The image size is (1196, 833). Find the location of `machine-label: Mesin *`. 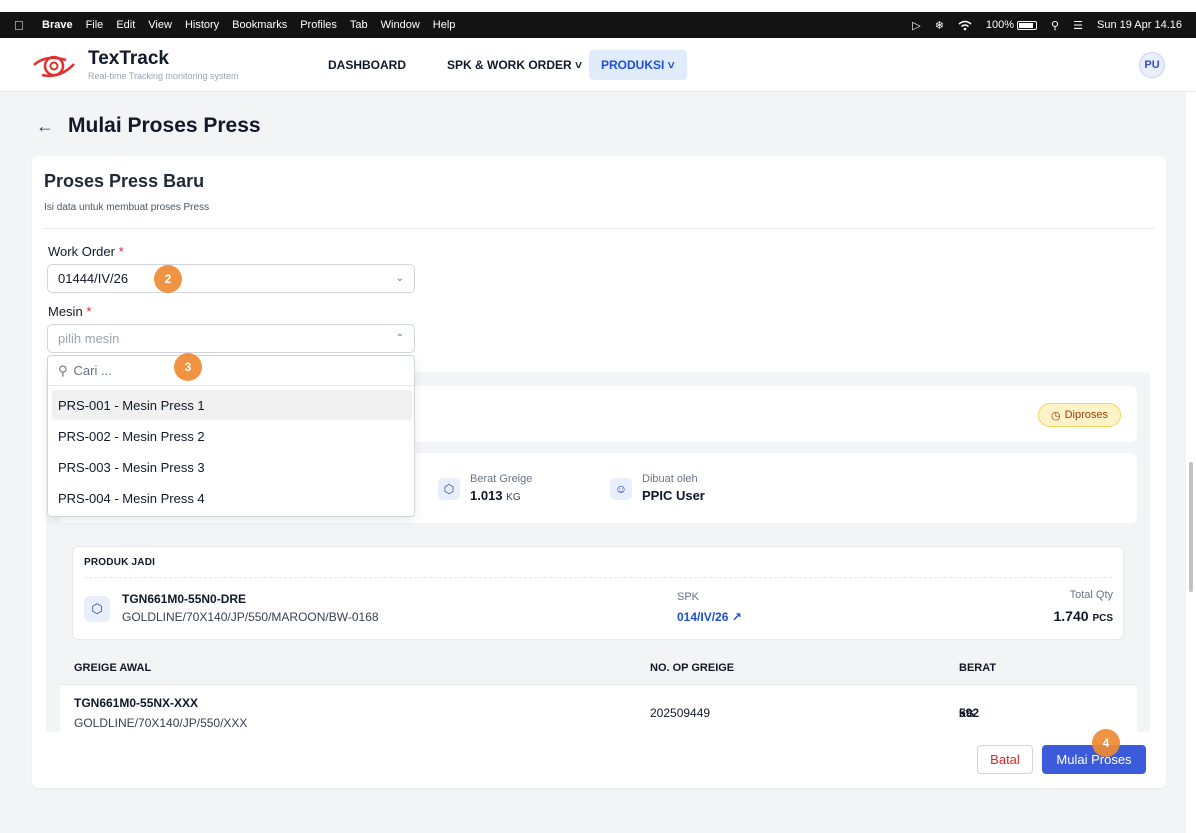

machine-label: Mesin * is located at coordinates (69, 311).